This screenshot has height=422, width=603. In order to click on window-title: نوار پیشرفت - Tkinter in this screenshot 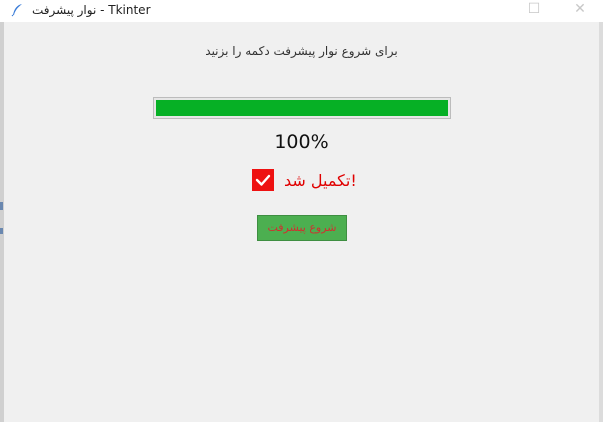, I will do `click(91, 10)`.